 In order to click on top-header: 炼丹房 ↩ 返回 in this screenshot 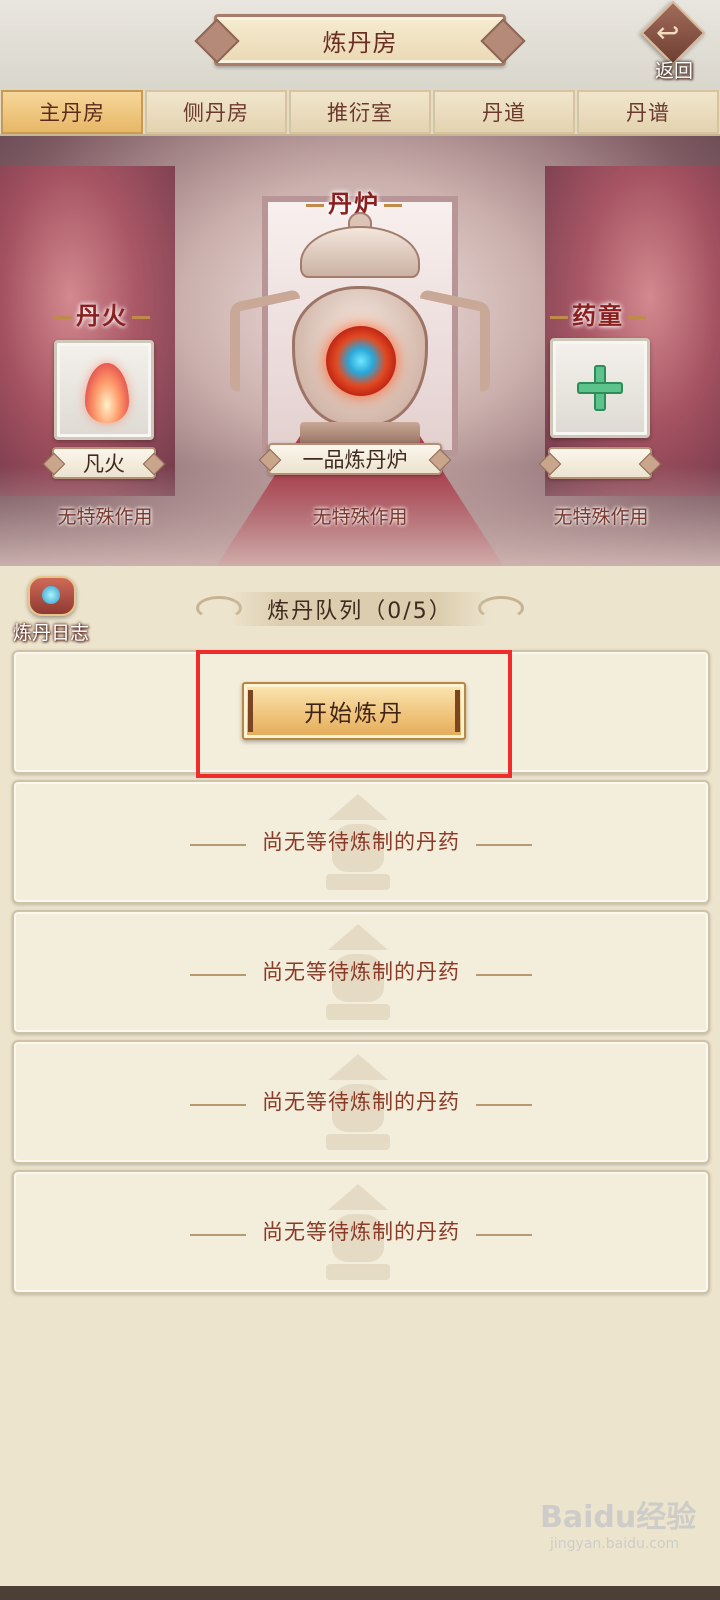, I will do `click(360, 45)`.